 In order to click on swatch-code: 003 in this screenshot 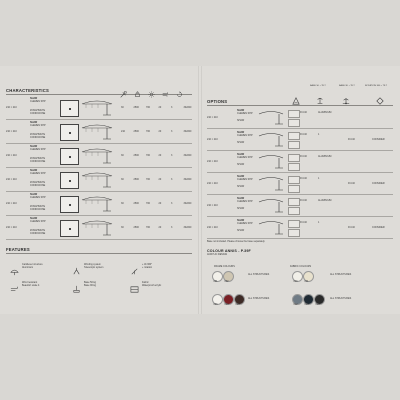, I will do `click(215, 304)`.